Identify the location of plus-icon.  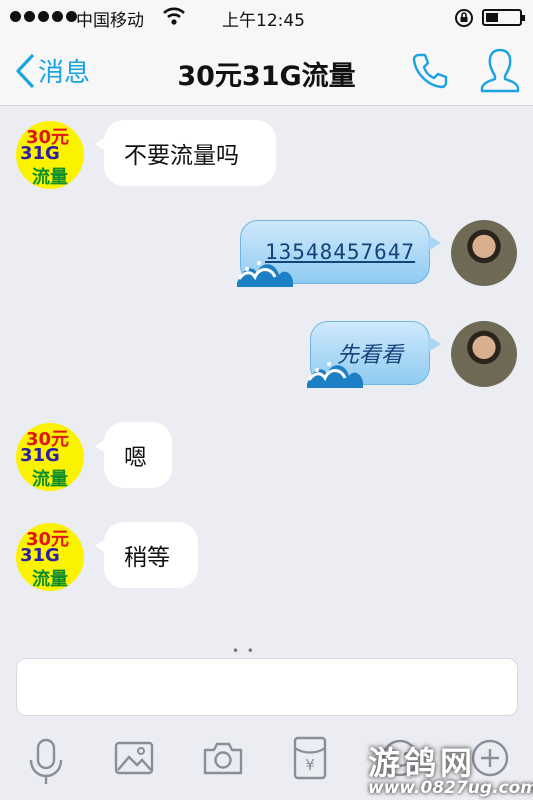
(490, 758).